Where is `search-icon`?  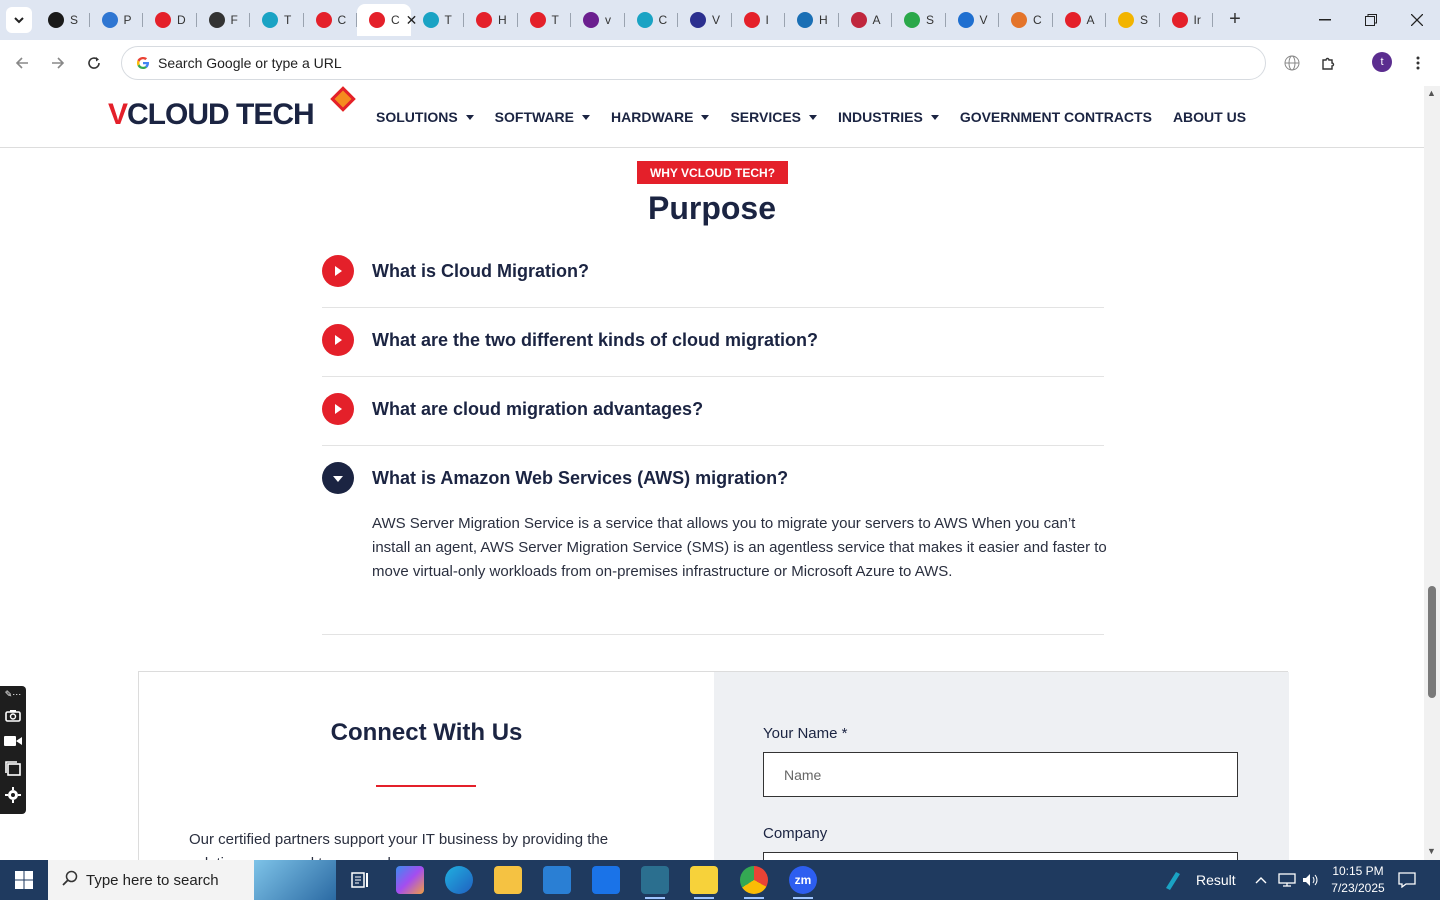
search-icon is located at coordinates (70, 880).